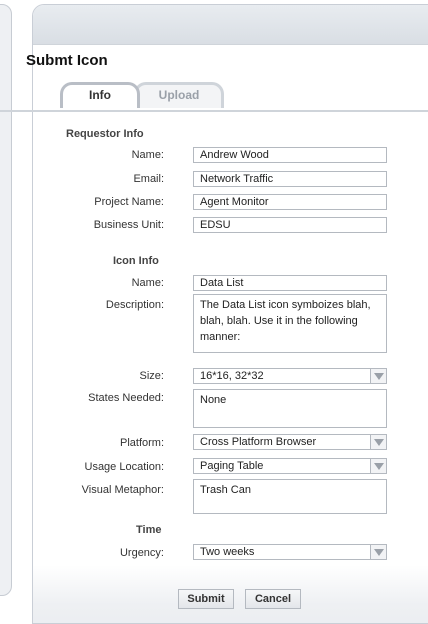  What do you see at coordinates (290, 202) in the screenshot?
I see `project-name-field: Agent Monitor` at bounding box center [290, 202].